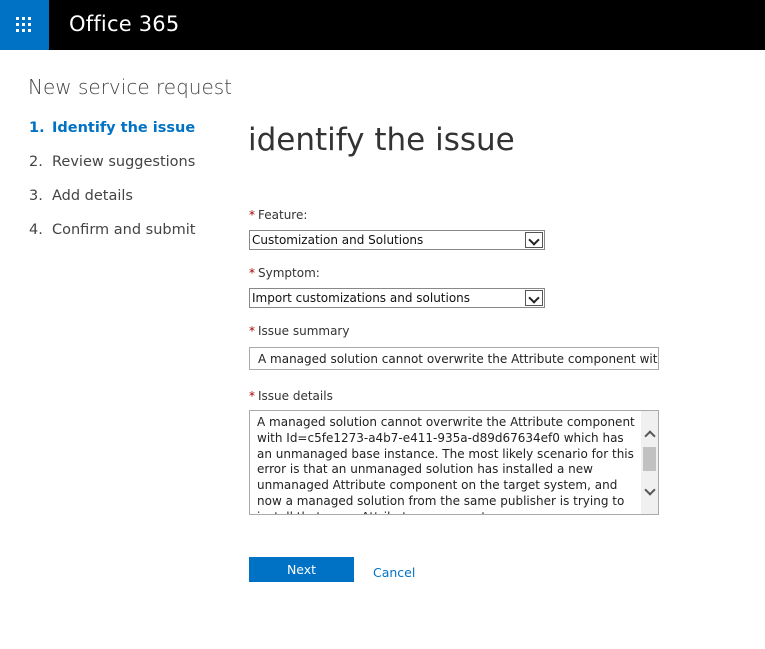 The image size is (765, 649). What do you see at coordinates (130, 87) in the screenshot?
I see `page-title: New service request` at bounding box center [130, 87].